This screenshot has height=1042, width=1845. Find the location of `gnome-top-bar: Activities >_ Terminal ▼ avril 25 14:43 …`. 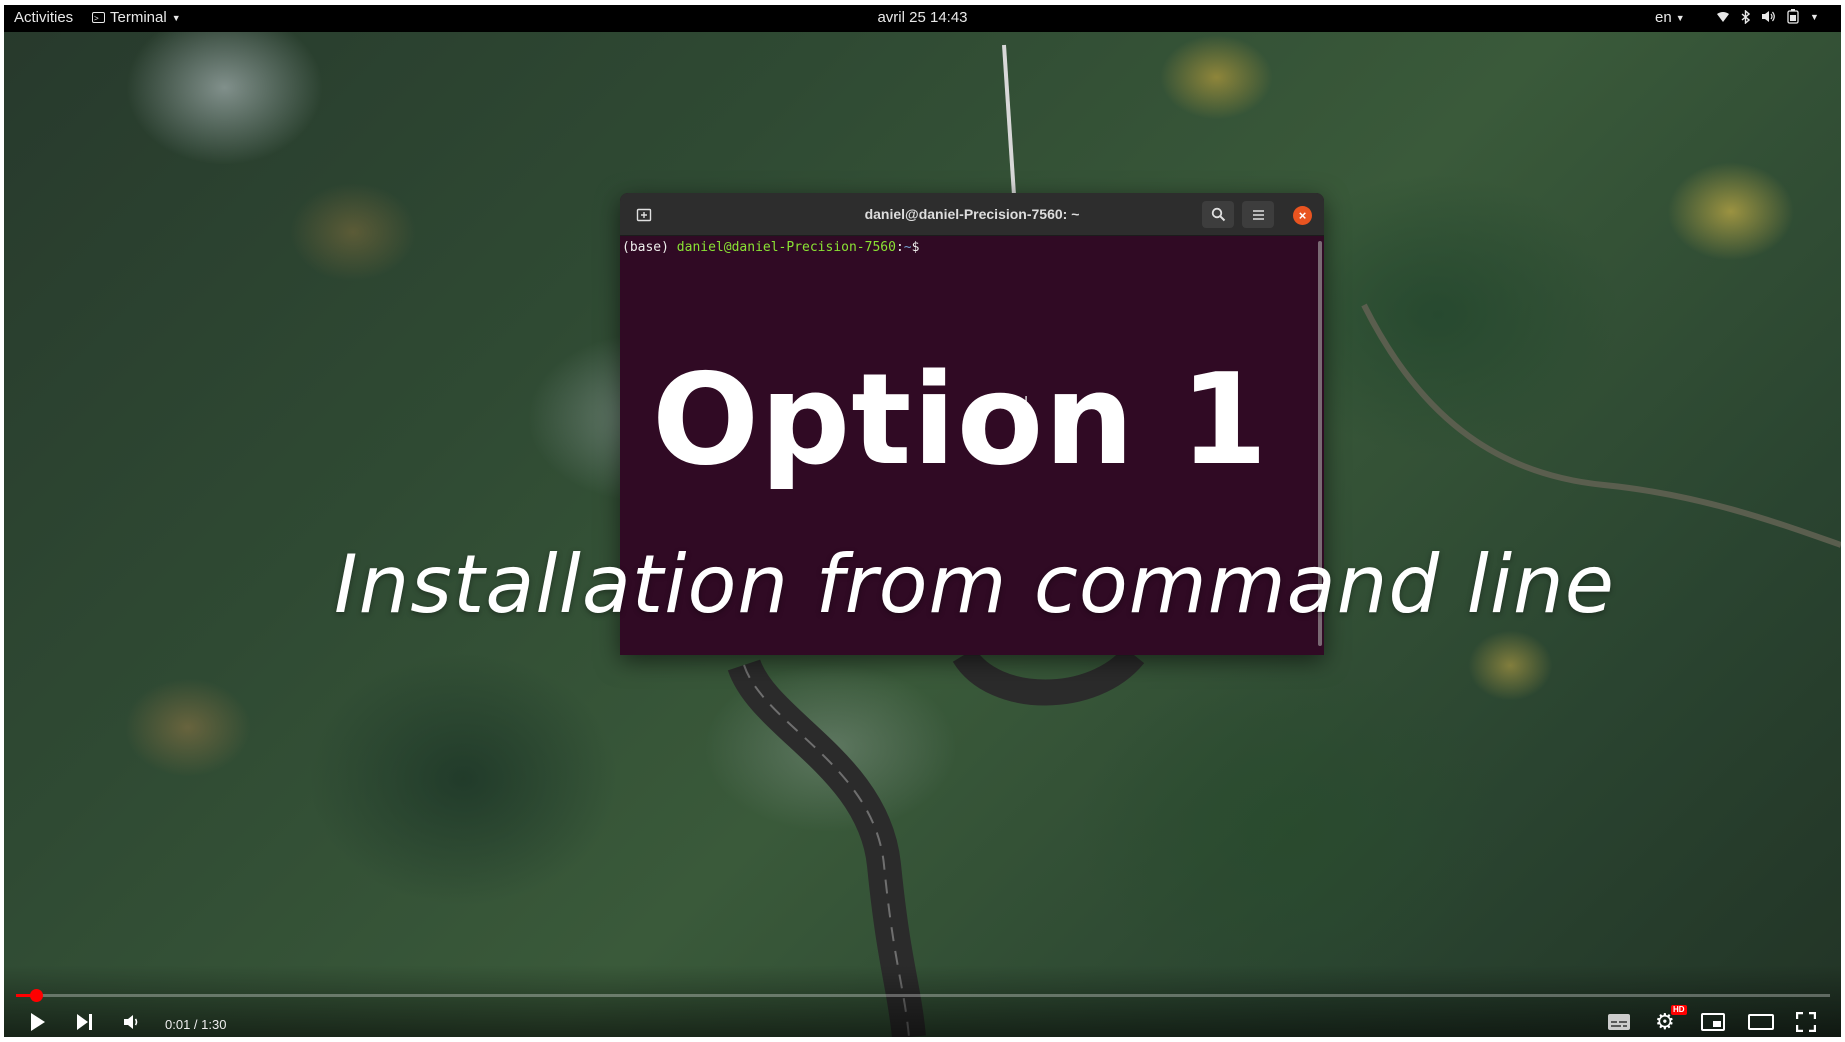

gnome-top-bar: Activities >_ Terminal ▼ avril 25 14:43 … is located at coordinates (922, 18).